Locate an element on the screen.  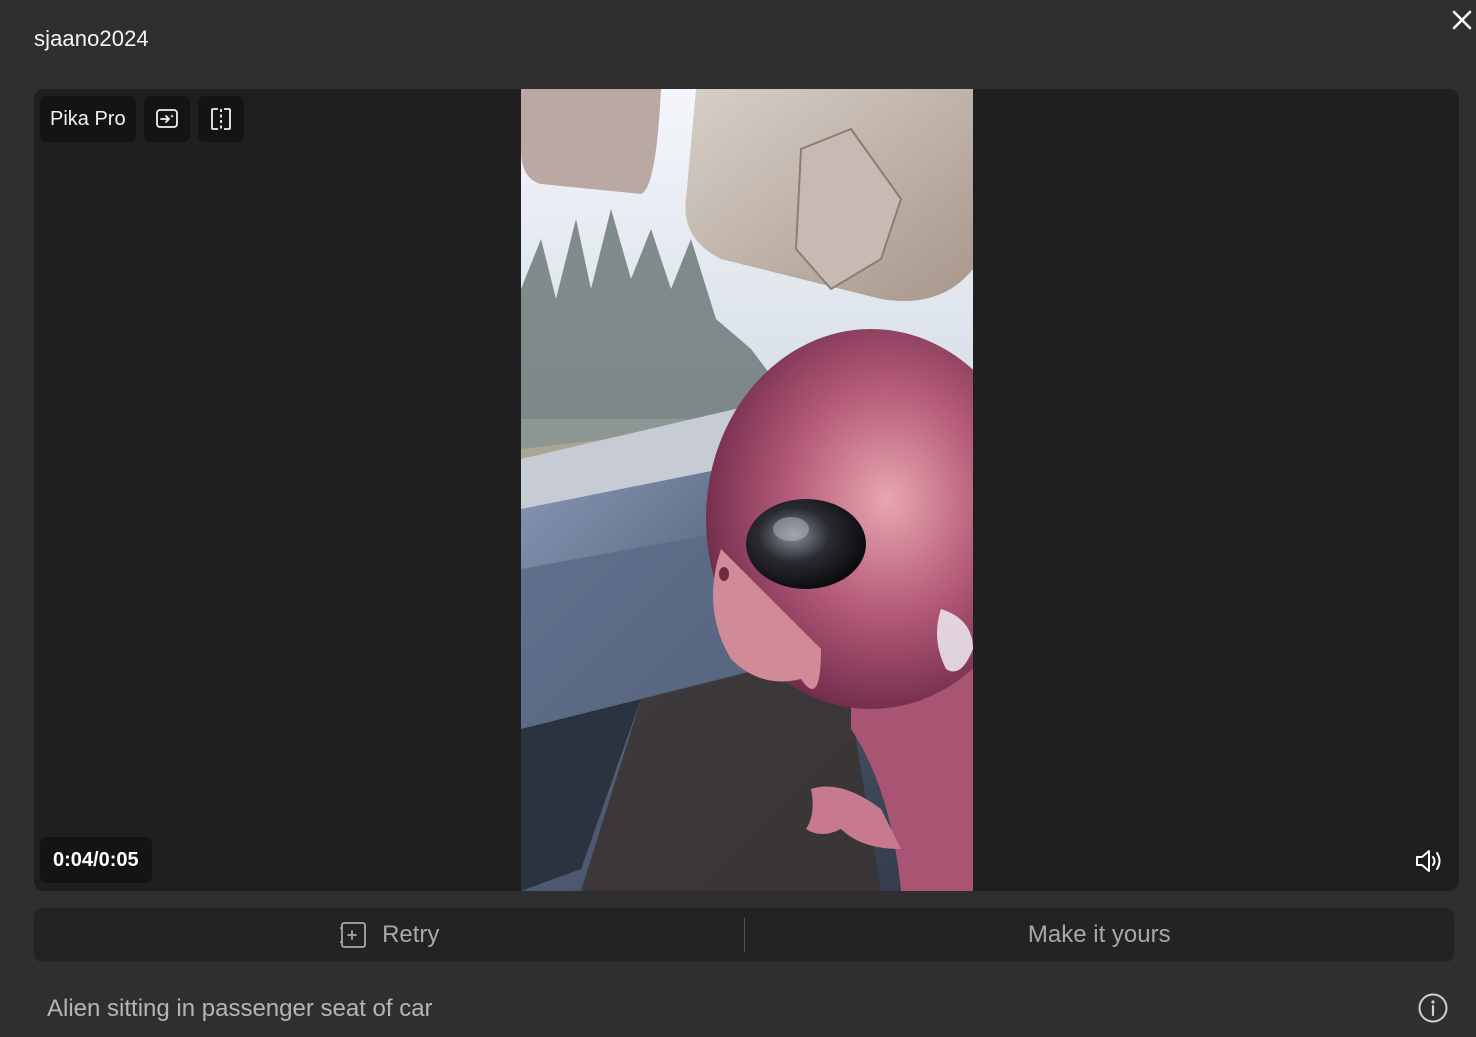
make-it-yours-label: Make it yours is located at coordinates (1099, 934).